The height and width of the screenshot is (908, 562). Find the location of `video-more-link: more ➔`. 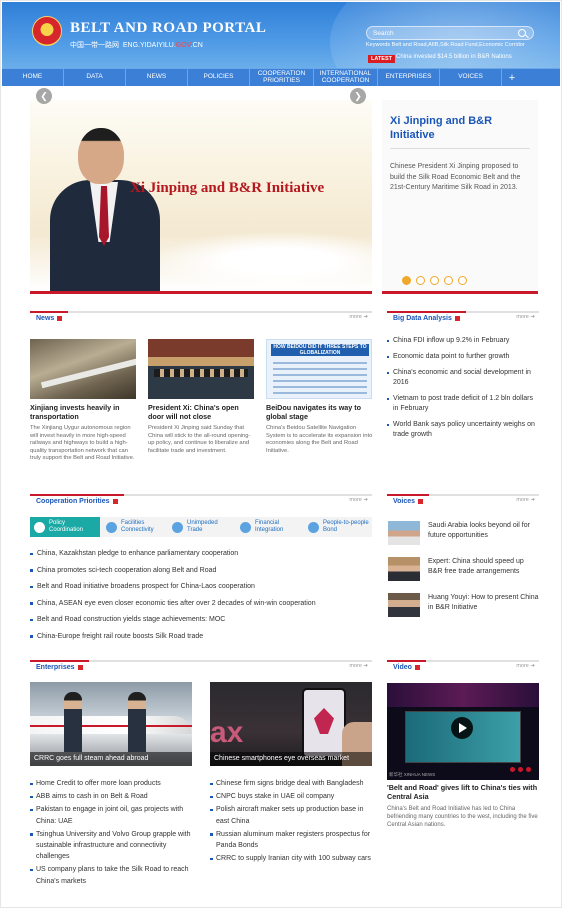

video-more-link: more ➔ is located at coordinates (525, 666).